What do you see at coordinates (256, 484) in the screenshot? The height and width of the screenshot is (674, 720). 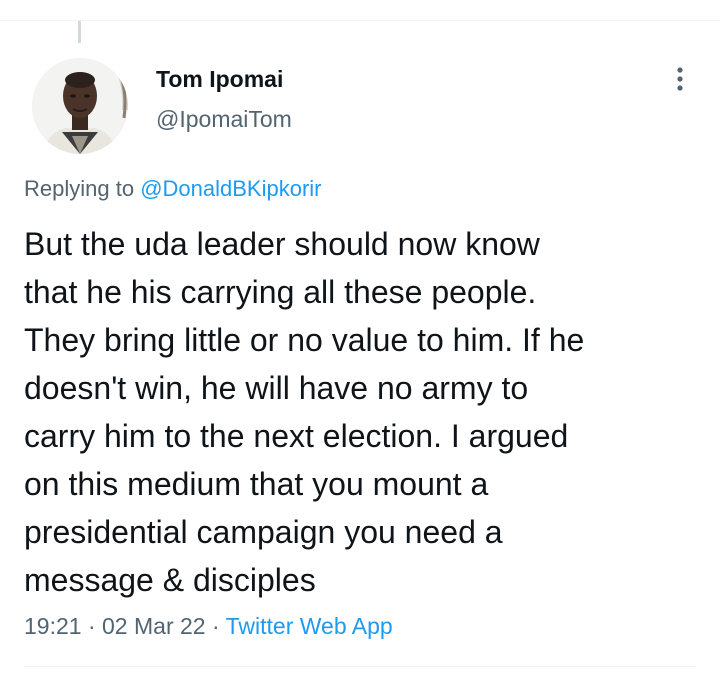 I see `tweet-text-line: on this medium that you mount a` at bounding box center [256, 484].